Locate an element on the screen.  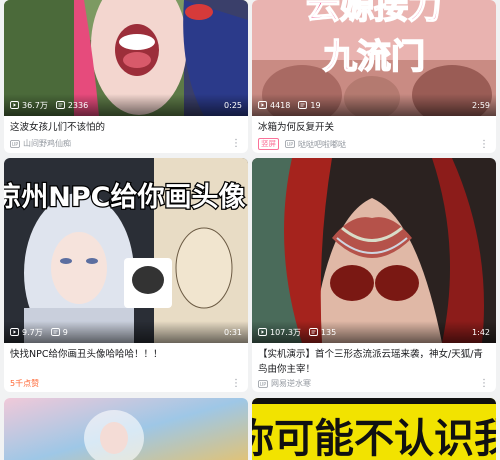
overlay-text-line2: 九流门 is located at coordinates (374, 57).